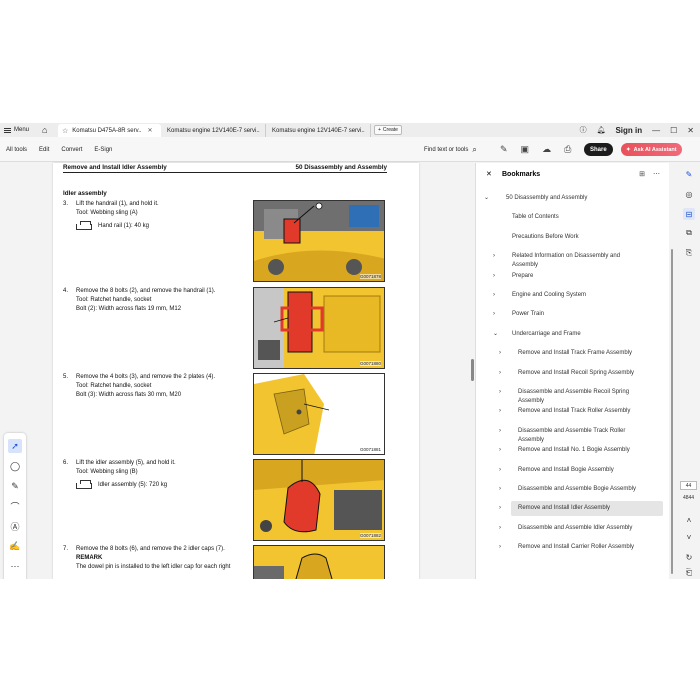 The height and width of the screenshot is (700, 700). I want to click on close-window-icon: ✕, so click(690, 130).